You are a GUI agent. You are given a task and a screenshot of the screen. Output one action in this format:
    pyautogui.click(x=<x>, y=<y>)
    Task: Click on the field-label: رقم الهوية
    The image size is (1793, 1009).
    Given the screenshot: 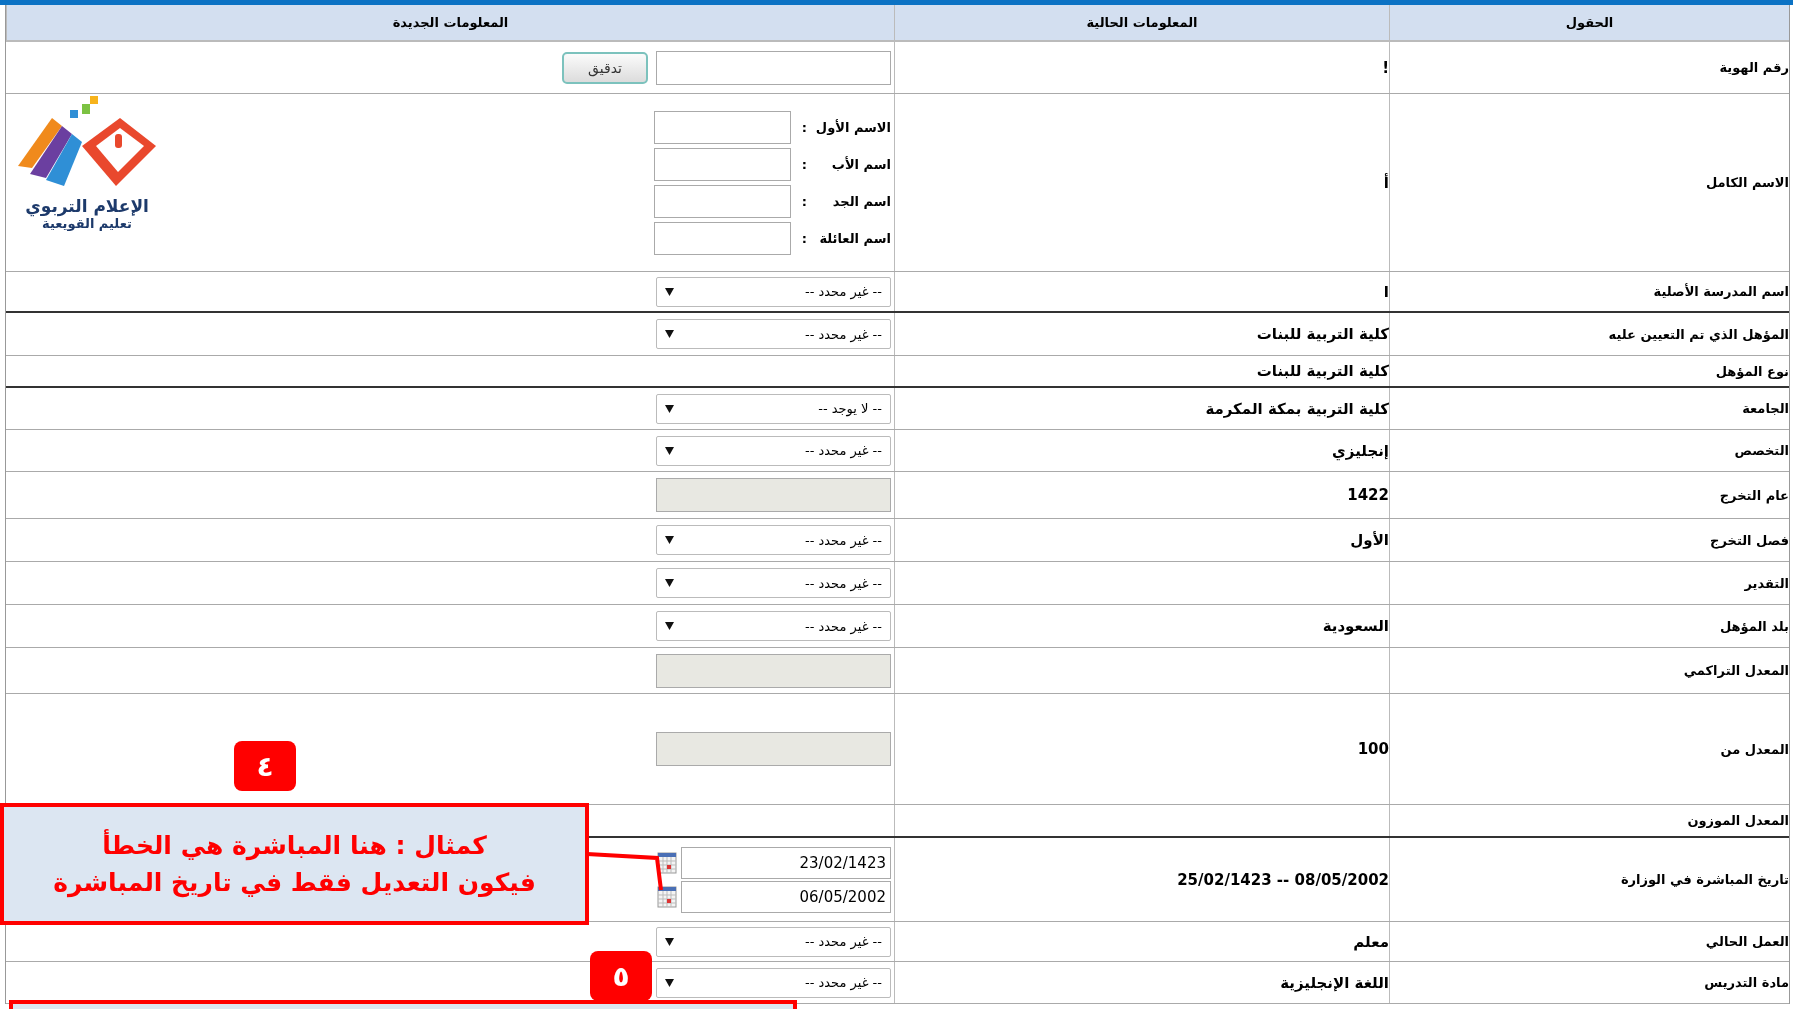 What is the action you would take?
    pyautogui.click(x=1754, y=67)
    